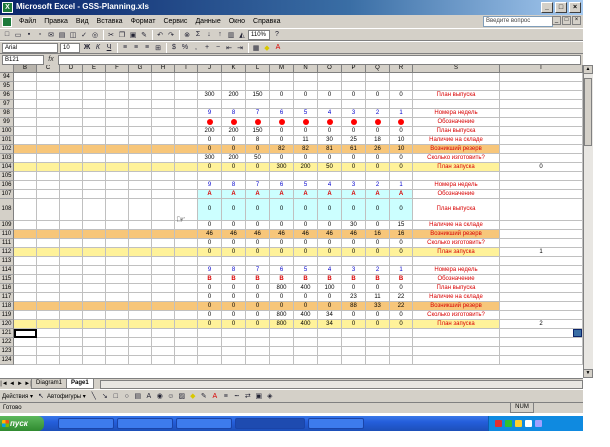  Describe the element at coordinates (306, 306) in the screenshot. I see `cell-n118: 0` at that location.